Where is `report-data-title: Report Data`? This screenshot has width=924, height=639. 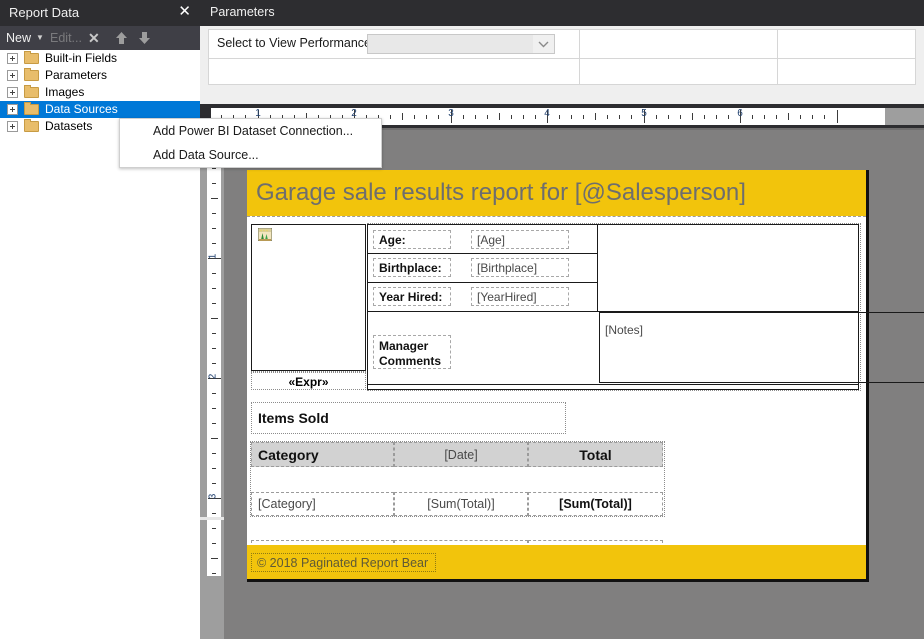 report-data-title: Report Data is located at coordinates (44, 12).